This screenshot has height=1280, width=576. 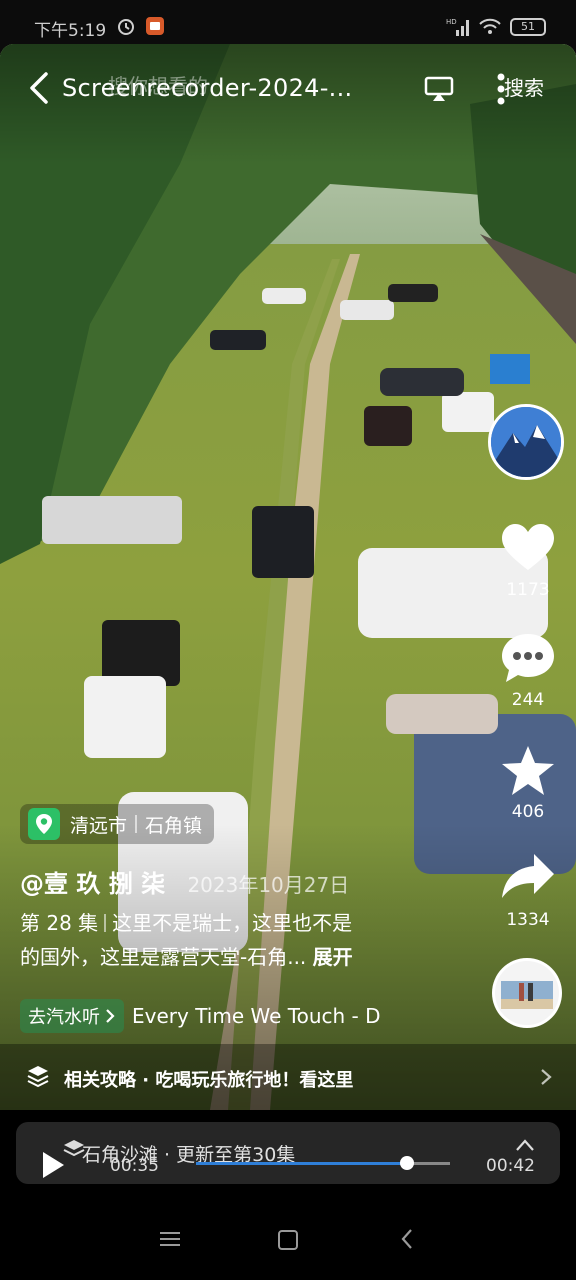 I want to click on related-guide-bar: 相关攻略 · 吃喝玩乐旅行地！看这里, so click(x=288, y=1077).